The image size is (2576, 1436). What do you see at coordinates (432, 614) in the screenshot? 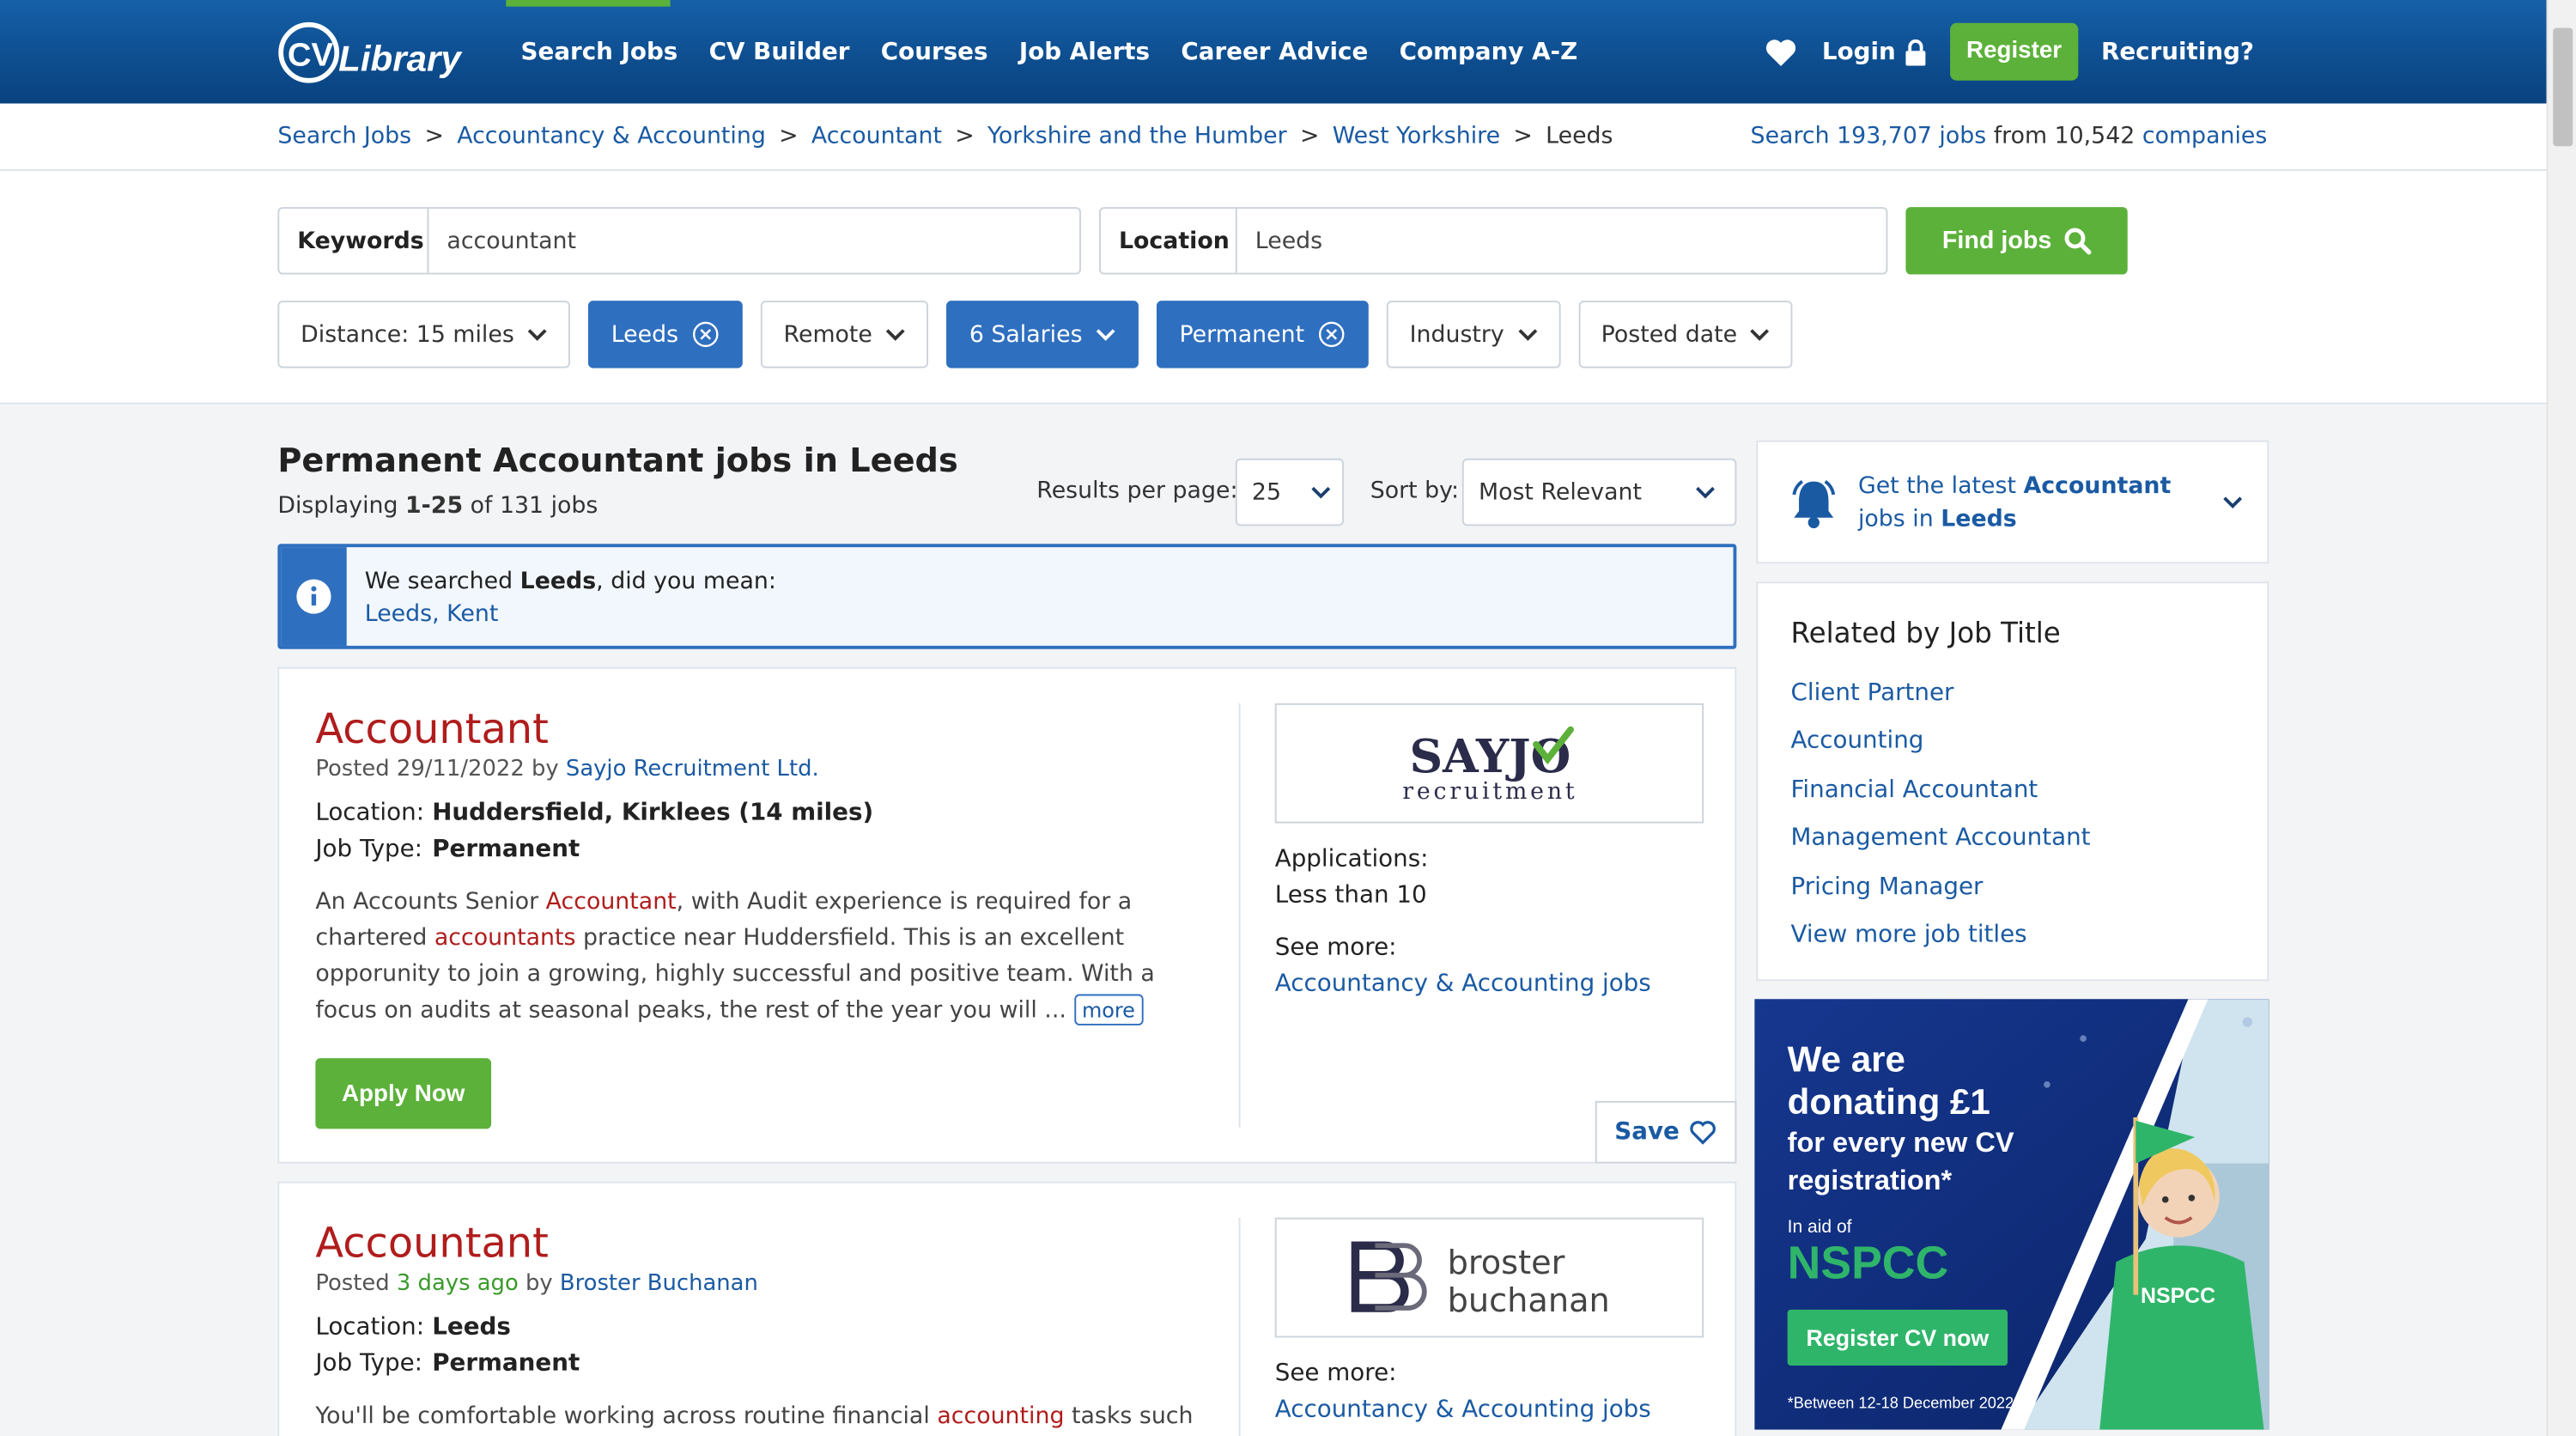
I see `suggestion-link: Leeds, Kent` at bounding box center [432, 614].